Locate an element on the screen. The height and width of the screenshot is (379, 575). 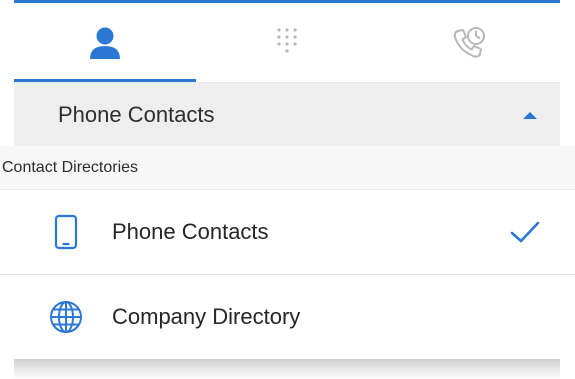
call-history-icon is located at coordinates (469, 43).